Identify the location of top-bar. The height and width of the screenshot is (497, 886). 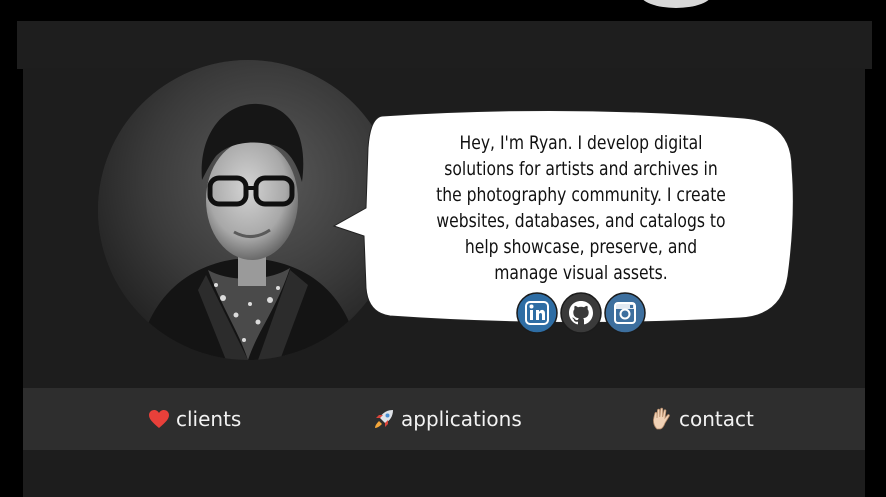
(443, 9).